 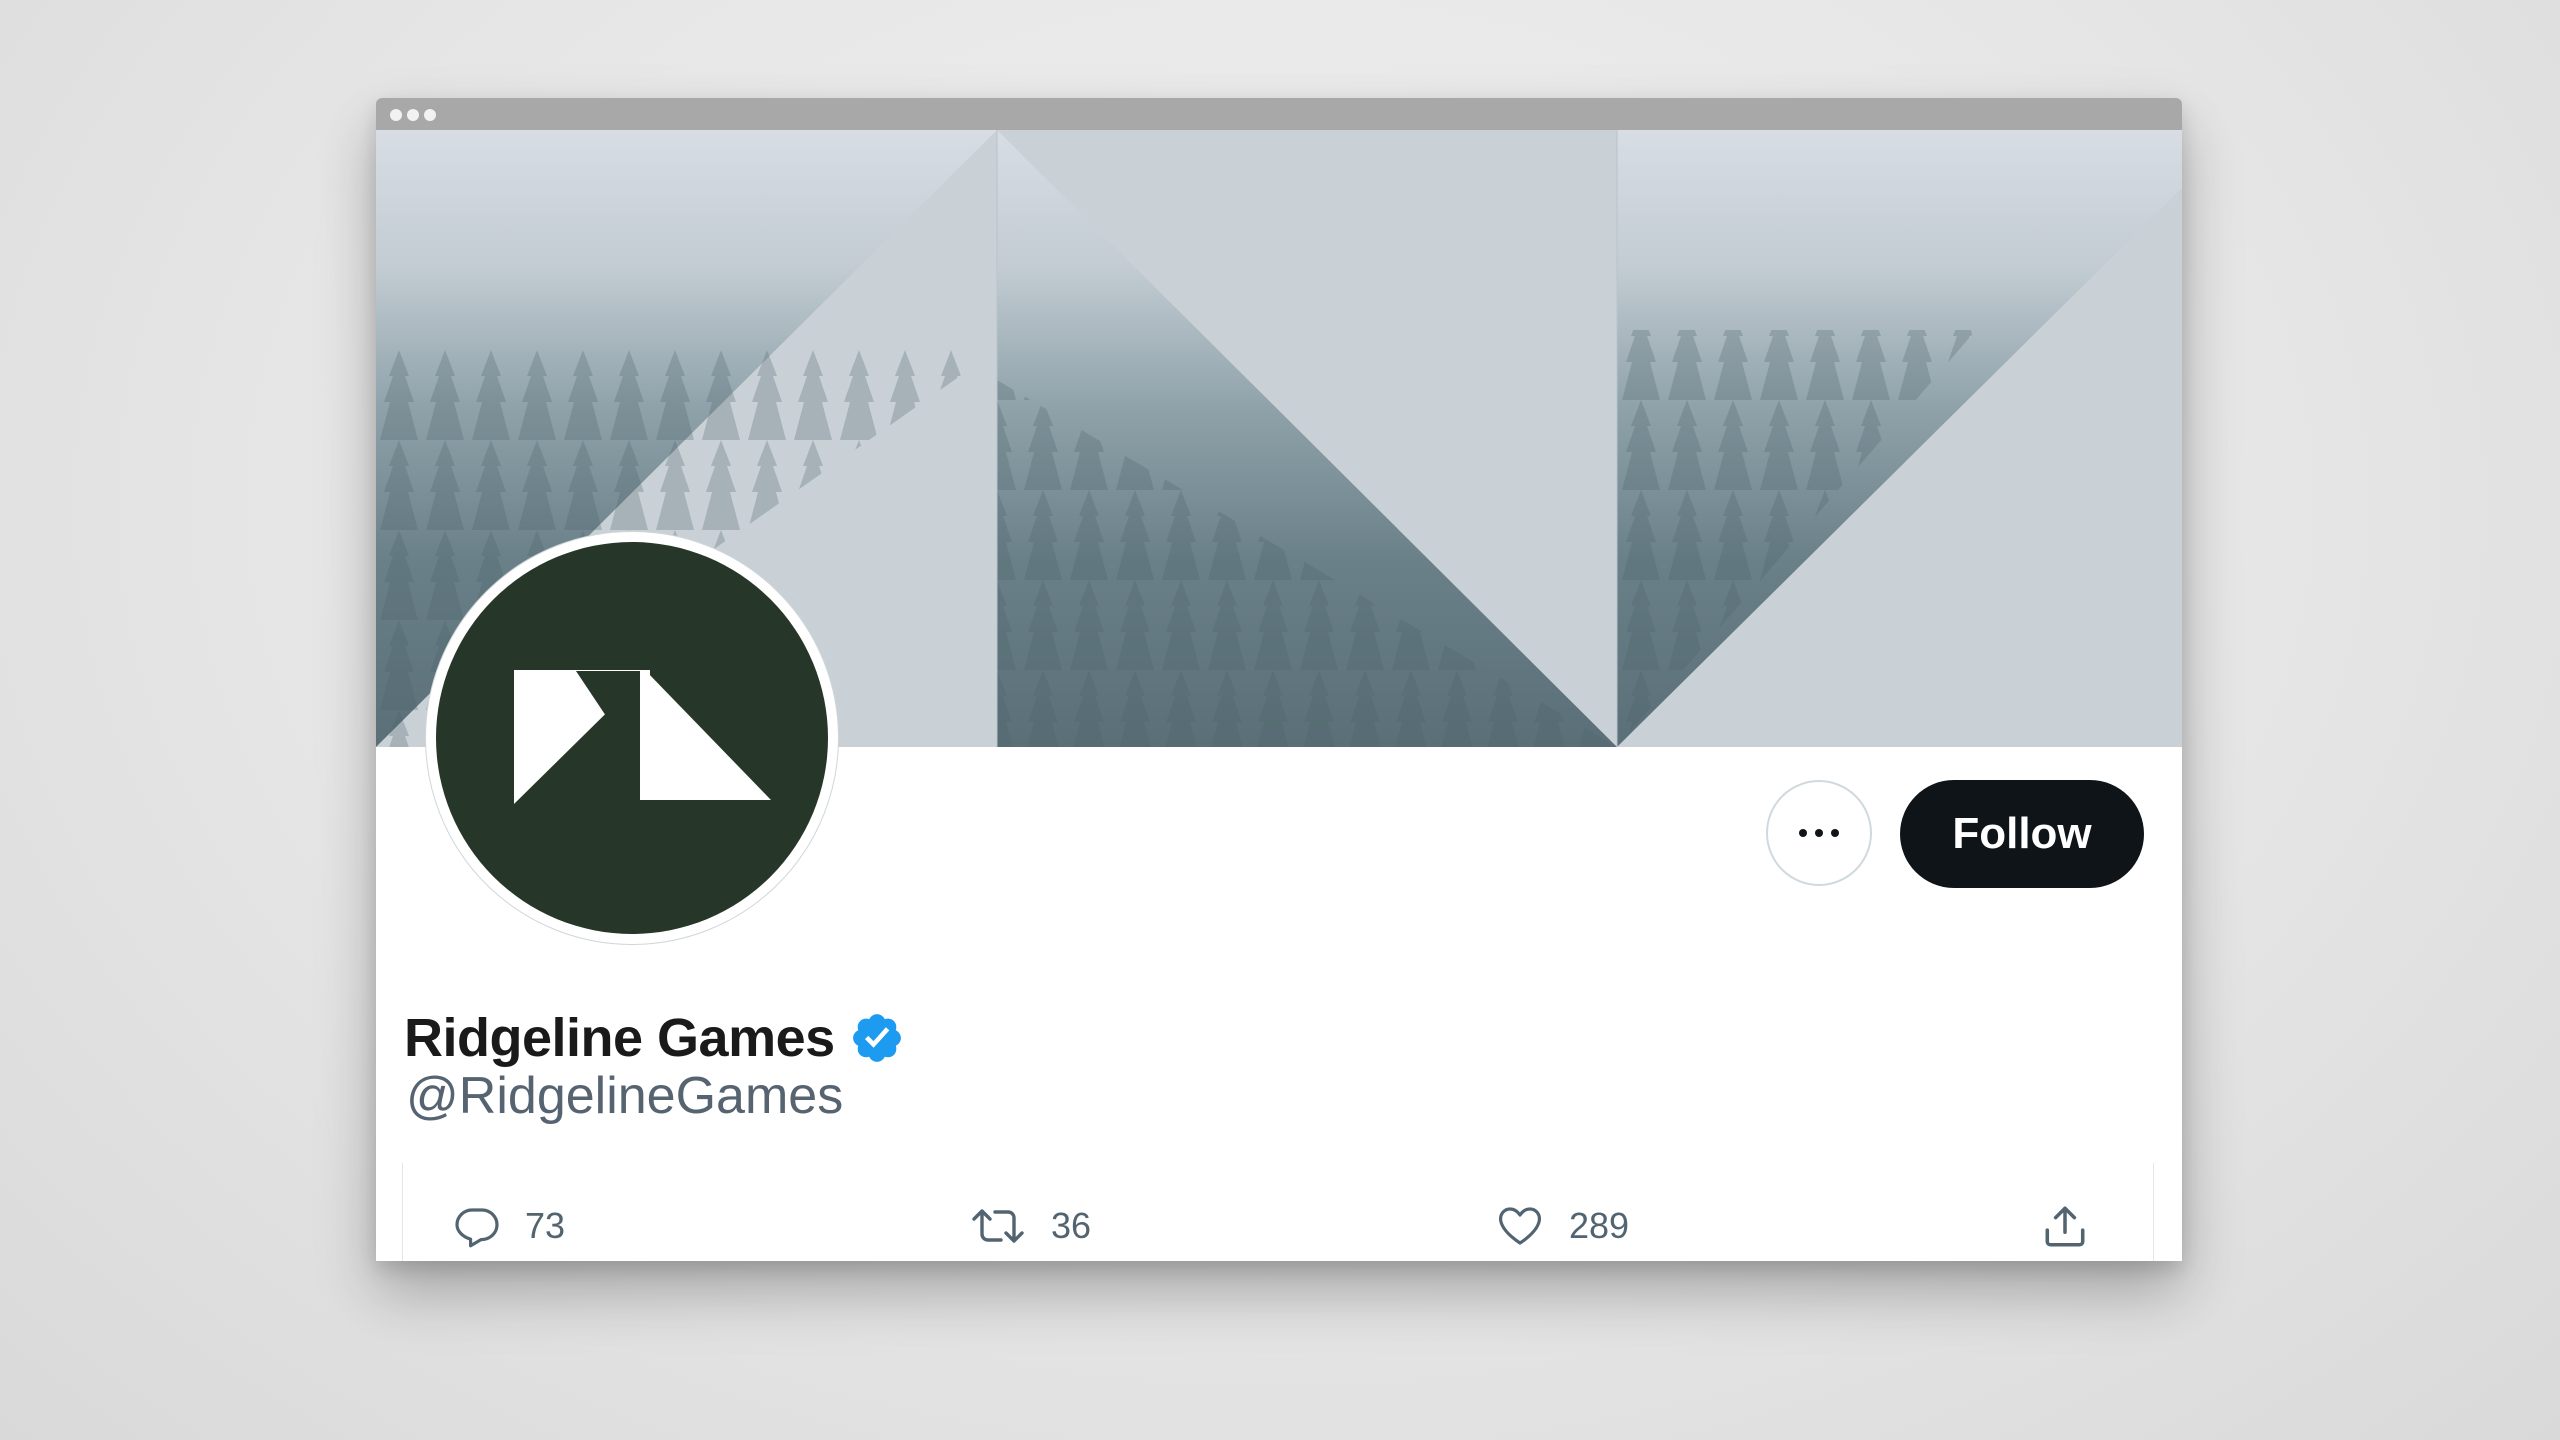 I want to click on retweet-action: 36, so click(x=1030, y=1226).